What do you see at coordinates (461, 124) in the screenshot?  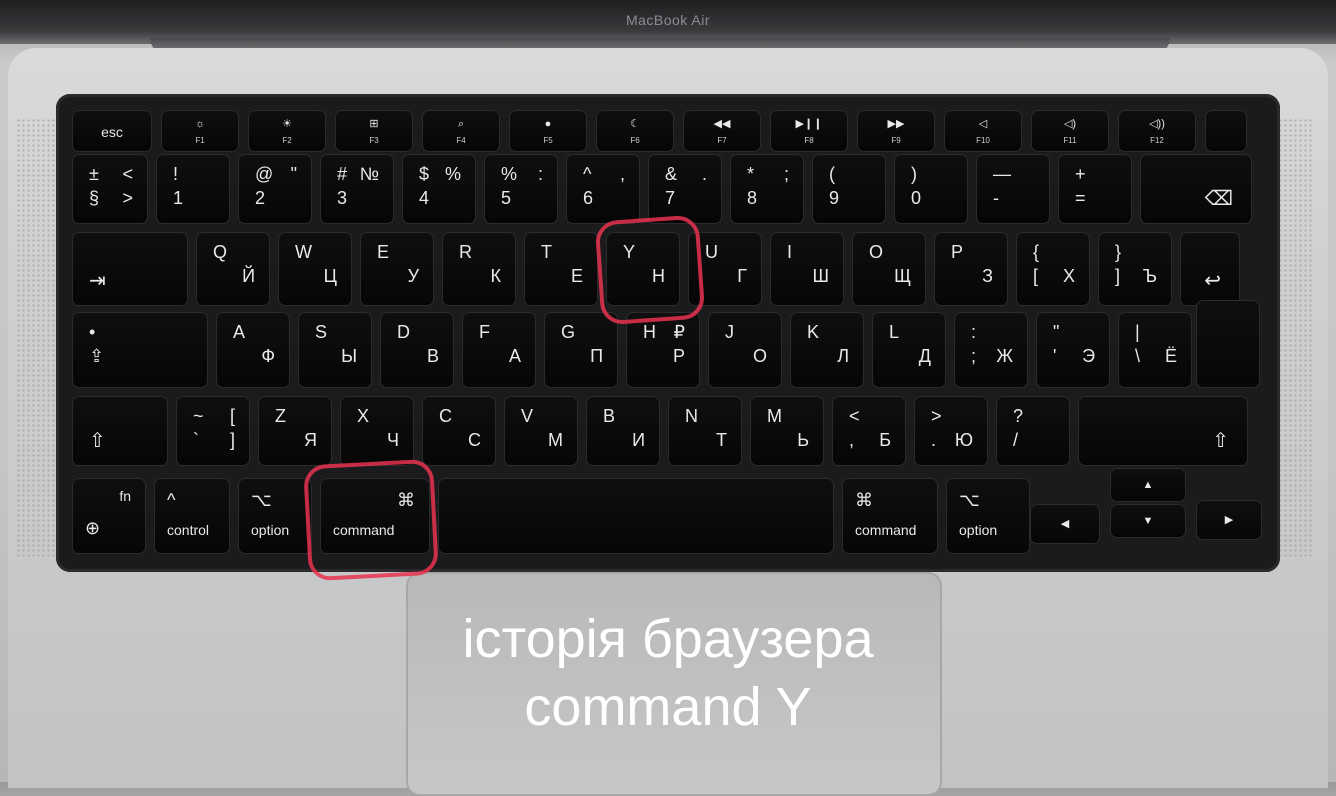 I see `spotlight-icon: ⌕` at bounding box center [461, 124].